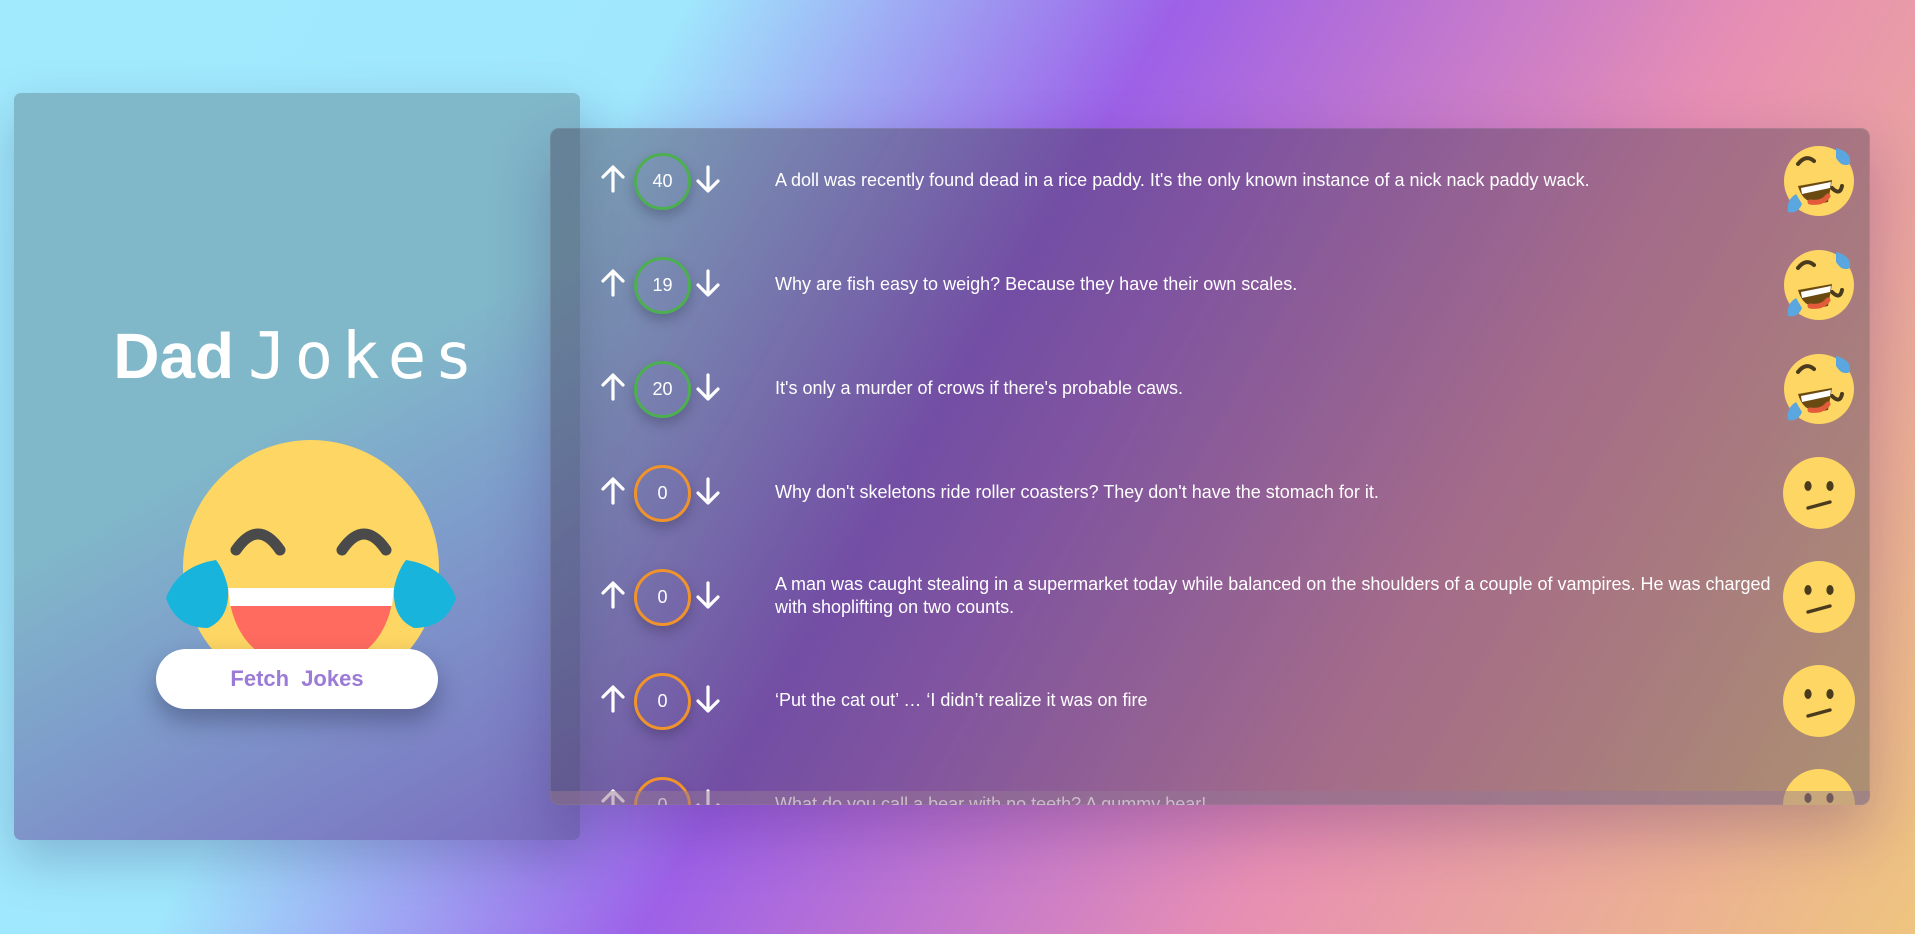 This screenshot has height=934, width=1915. I want to click on app-title-bold: Dad, so click(174, 356).